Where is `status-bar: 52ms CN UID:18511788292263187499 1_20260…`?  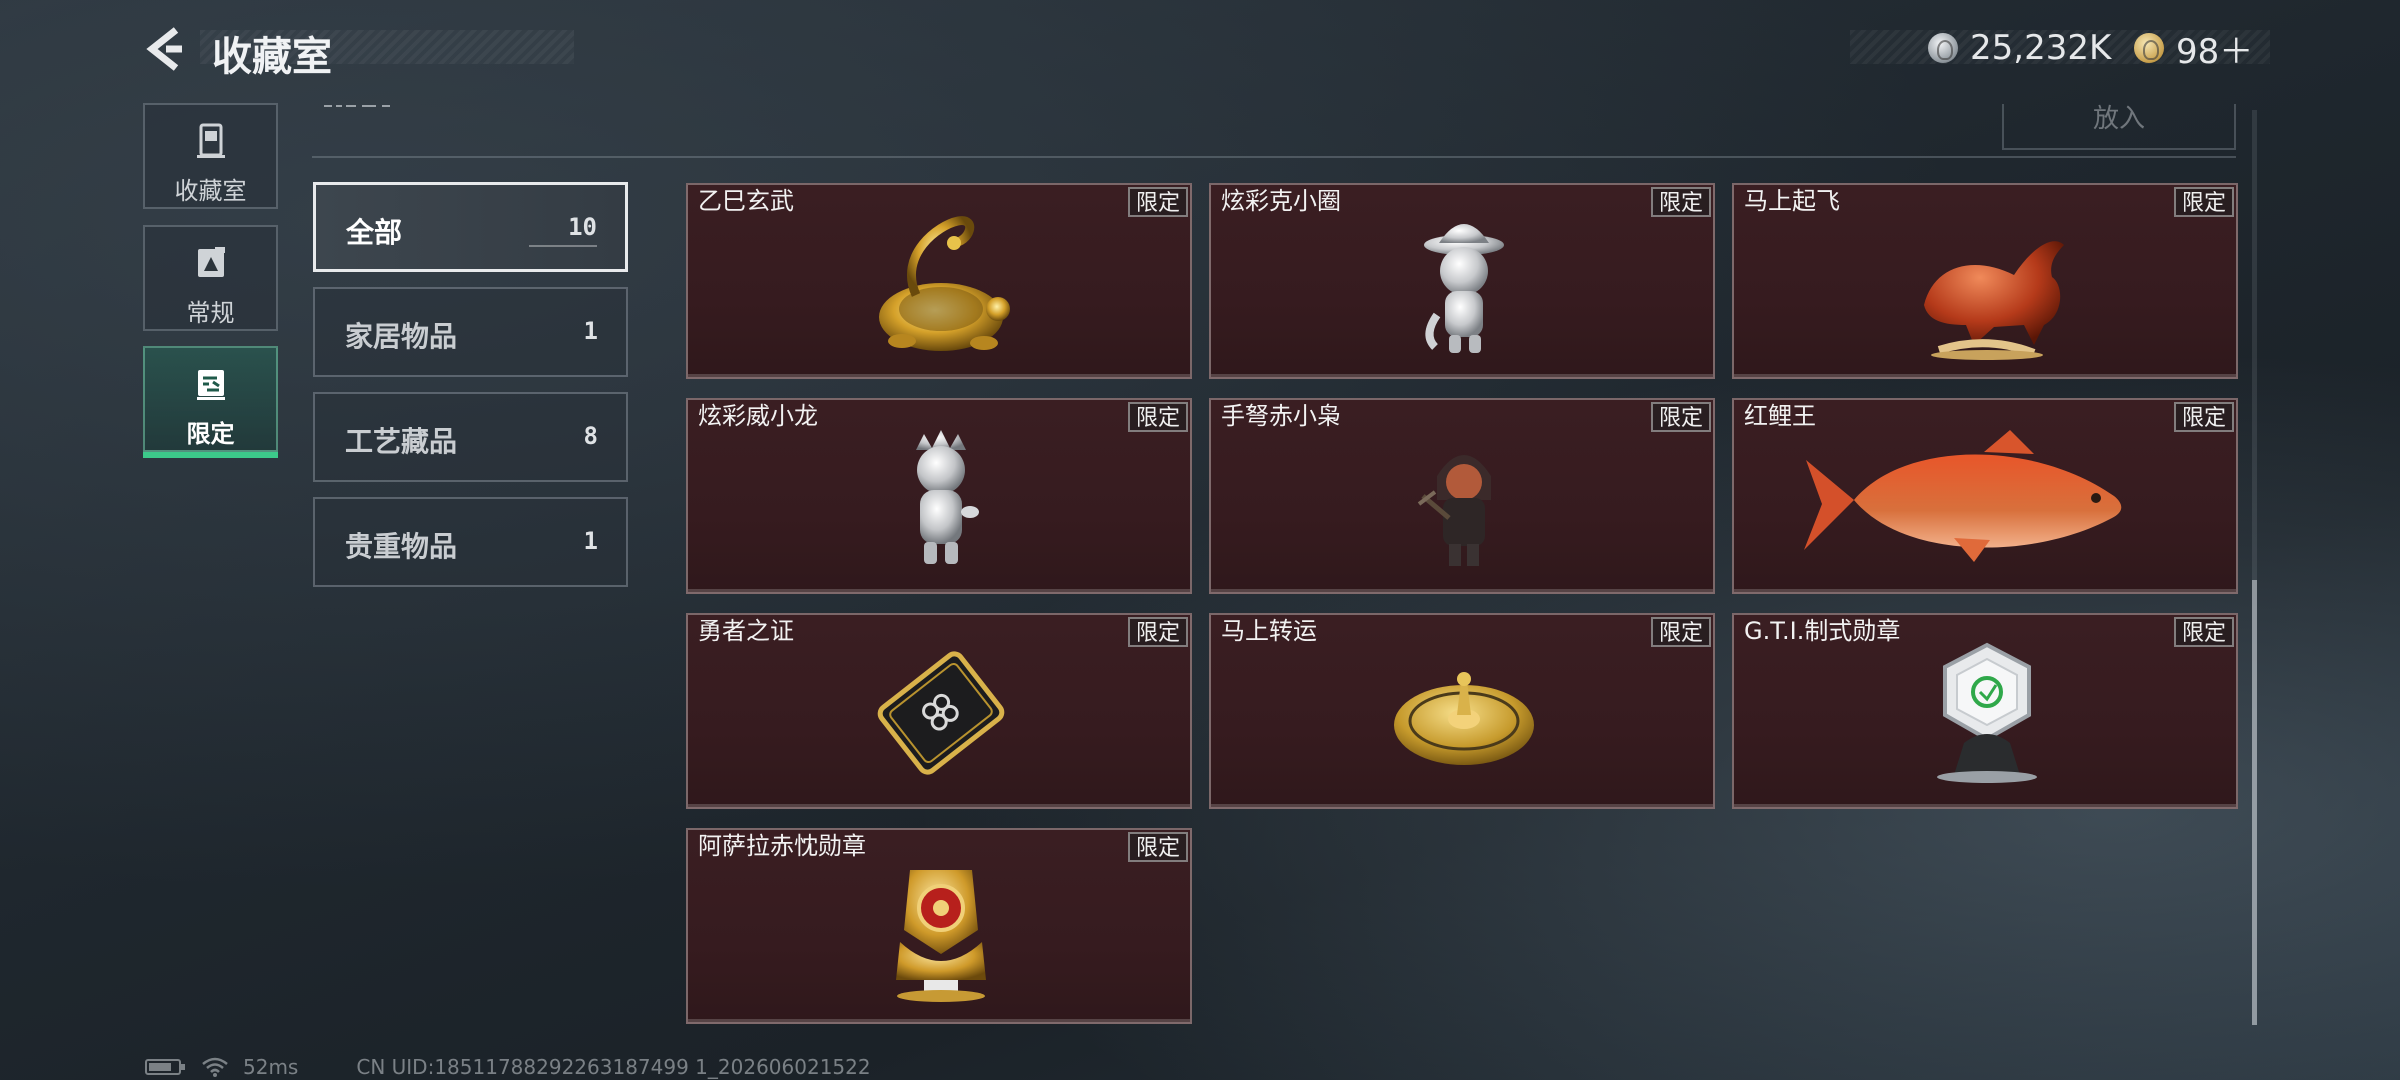 status-bar: 52ms CN UID:18511788292263187499 1_20260… is located at coordinates (508, 1067).